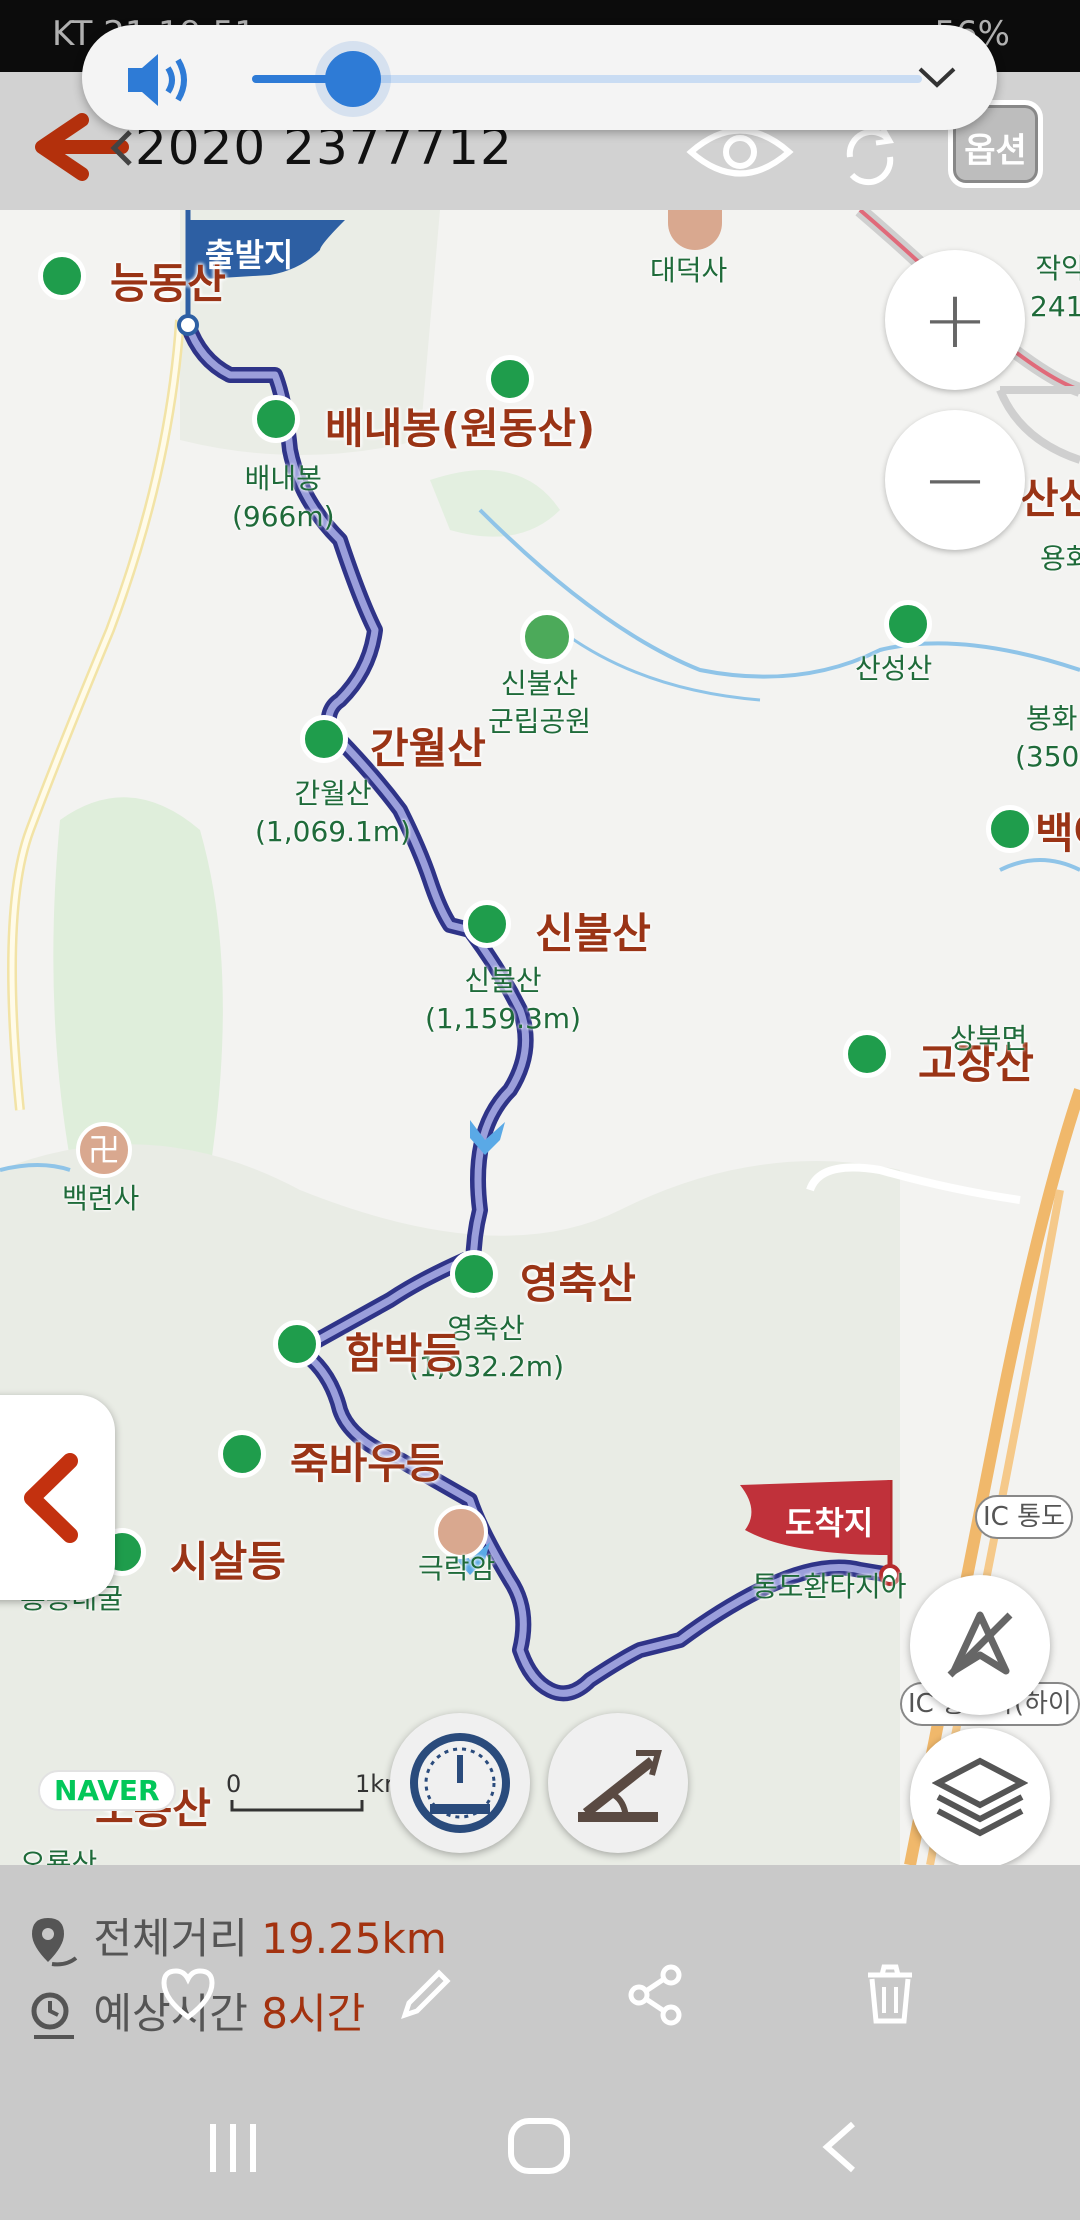 This screenshot has height=2220, width=1080. Describe the element at coordinates (249, 255) in the screenshot. I see `start-flag-label: 출발지` at that location.